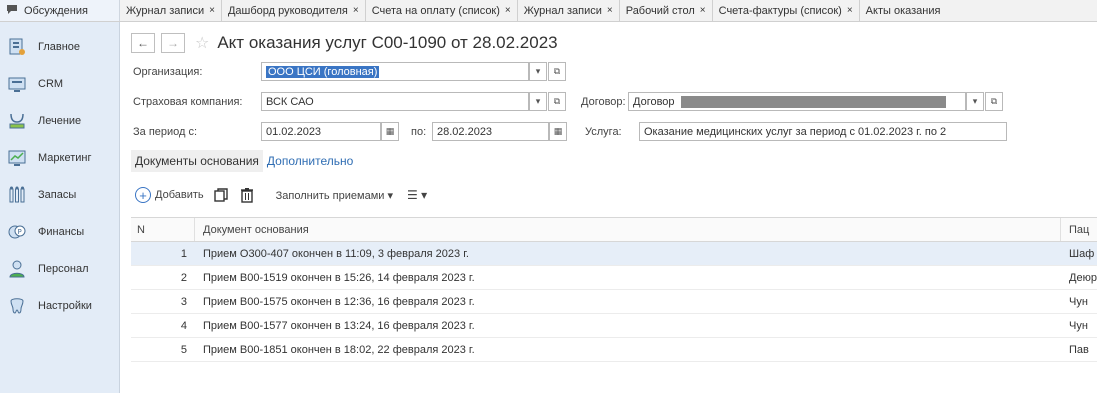 The image size is (1097, 393). I want to click on insurer-value: ВСК САО, so click(290, 101).